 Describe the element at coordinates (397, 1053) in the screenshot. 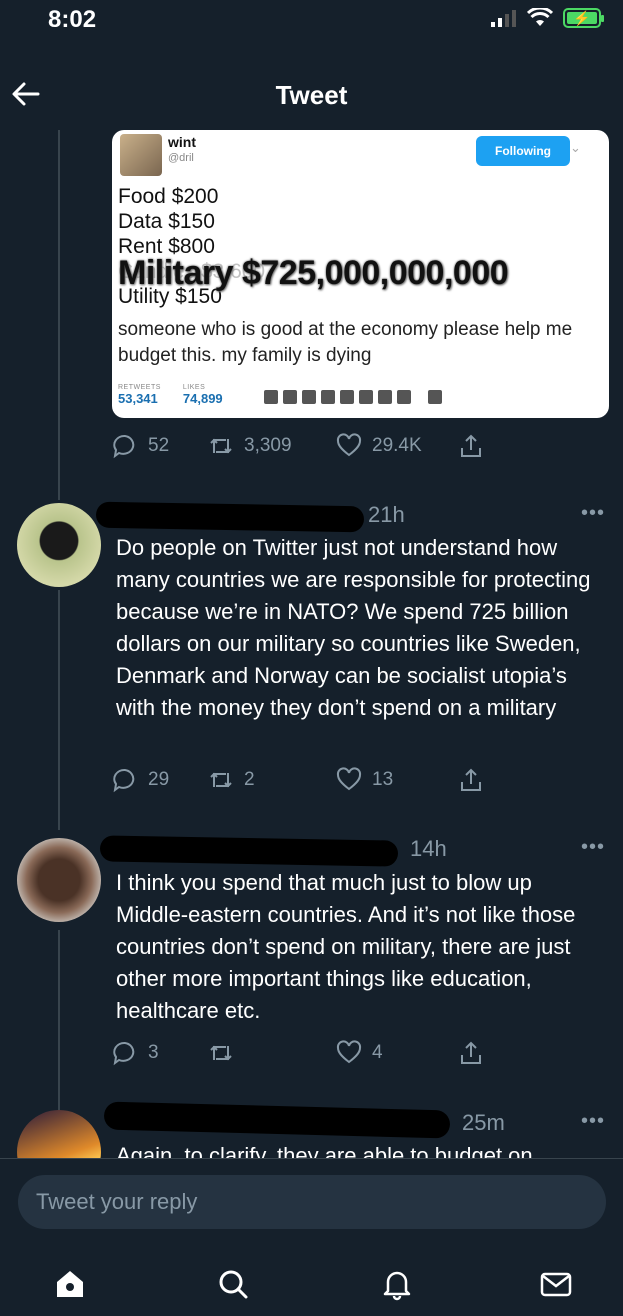

I see `like-button: 4` at that location.